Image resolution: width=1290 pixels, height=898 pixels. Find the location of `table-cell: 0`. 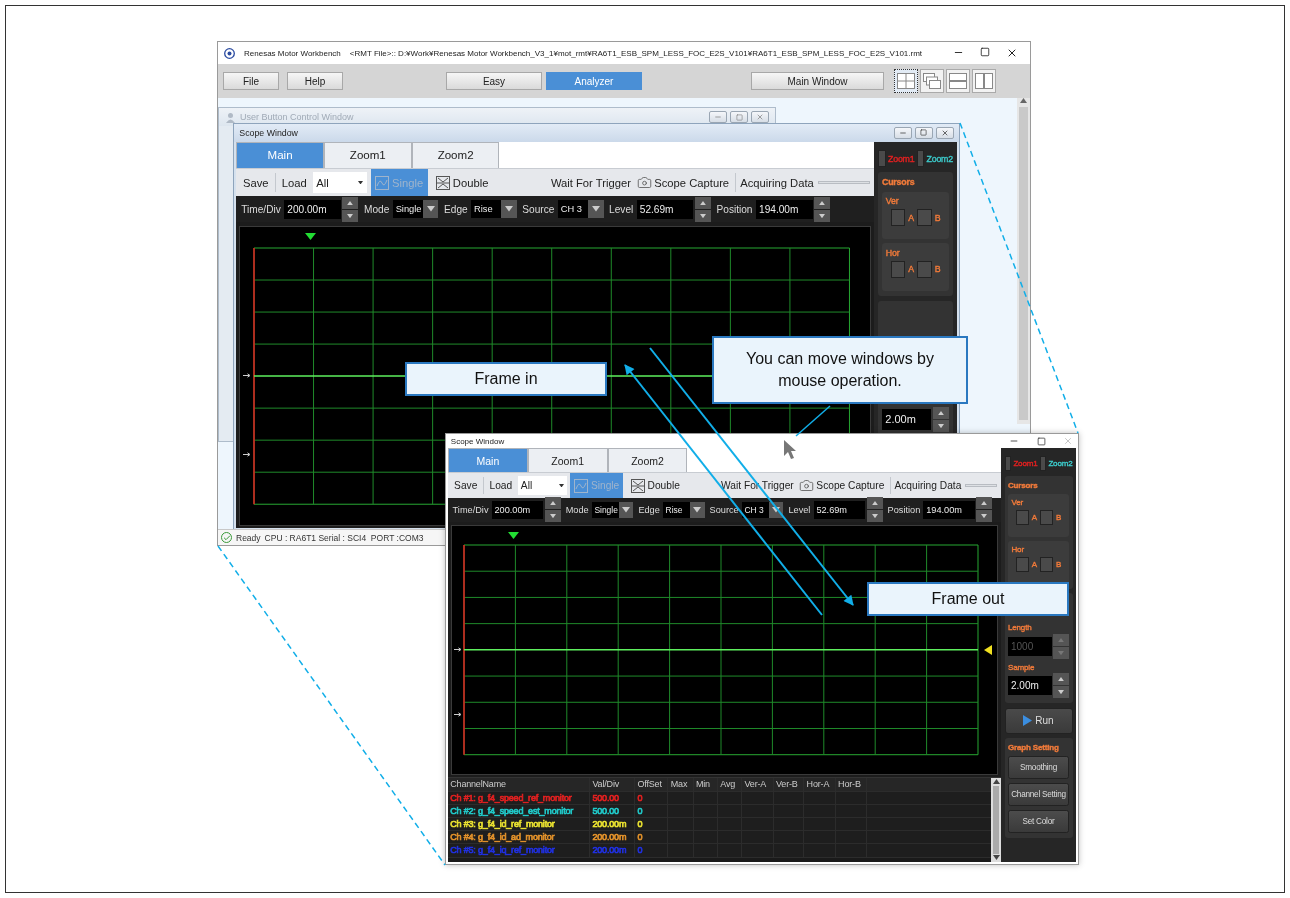

table-cell: 0 is located at coordinates (652, 797).